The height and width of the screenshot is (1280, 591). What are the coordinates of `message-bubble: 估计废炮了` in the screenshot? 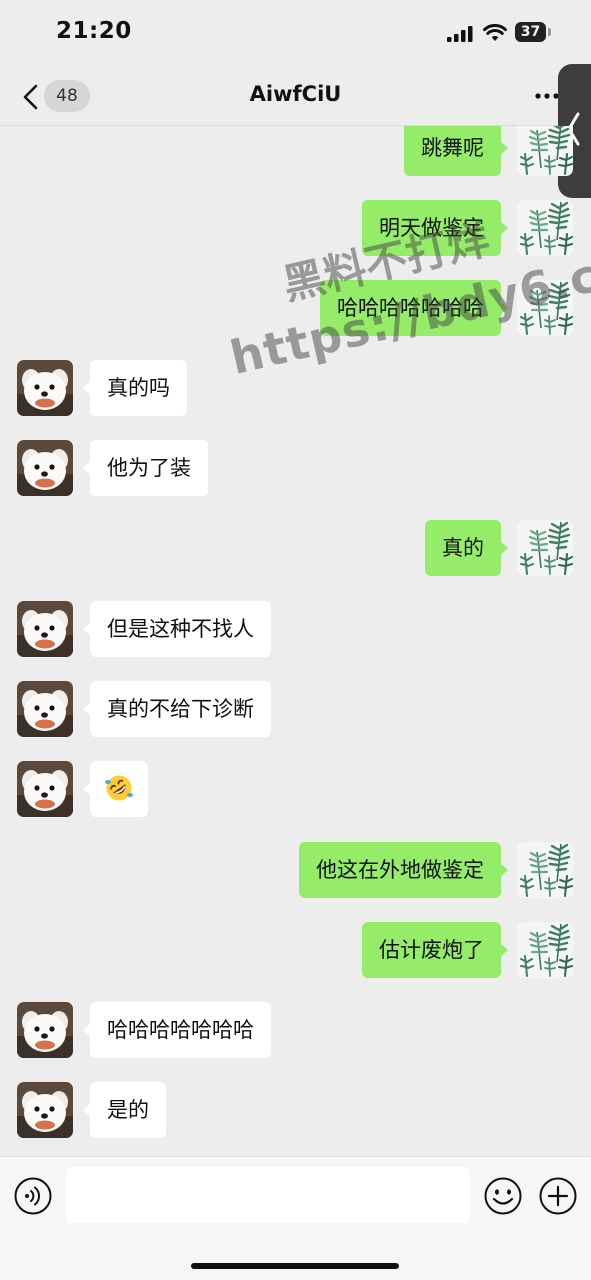 It's located at (435, 950).